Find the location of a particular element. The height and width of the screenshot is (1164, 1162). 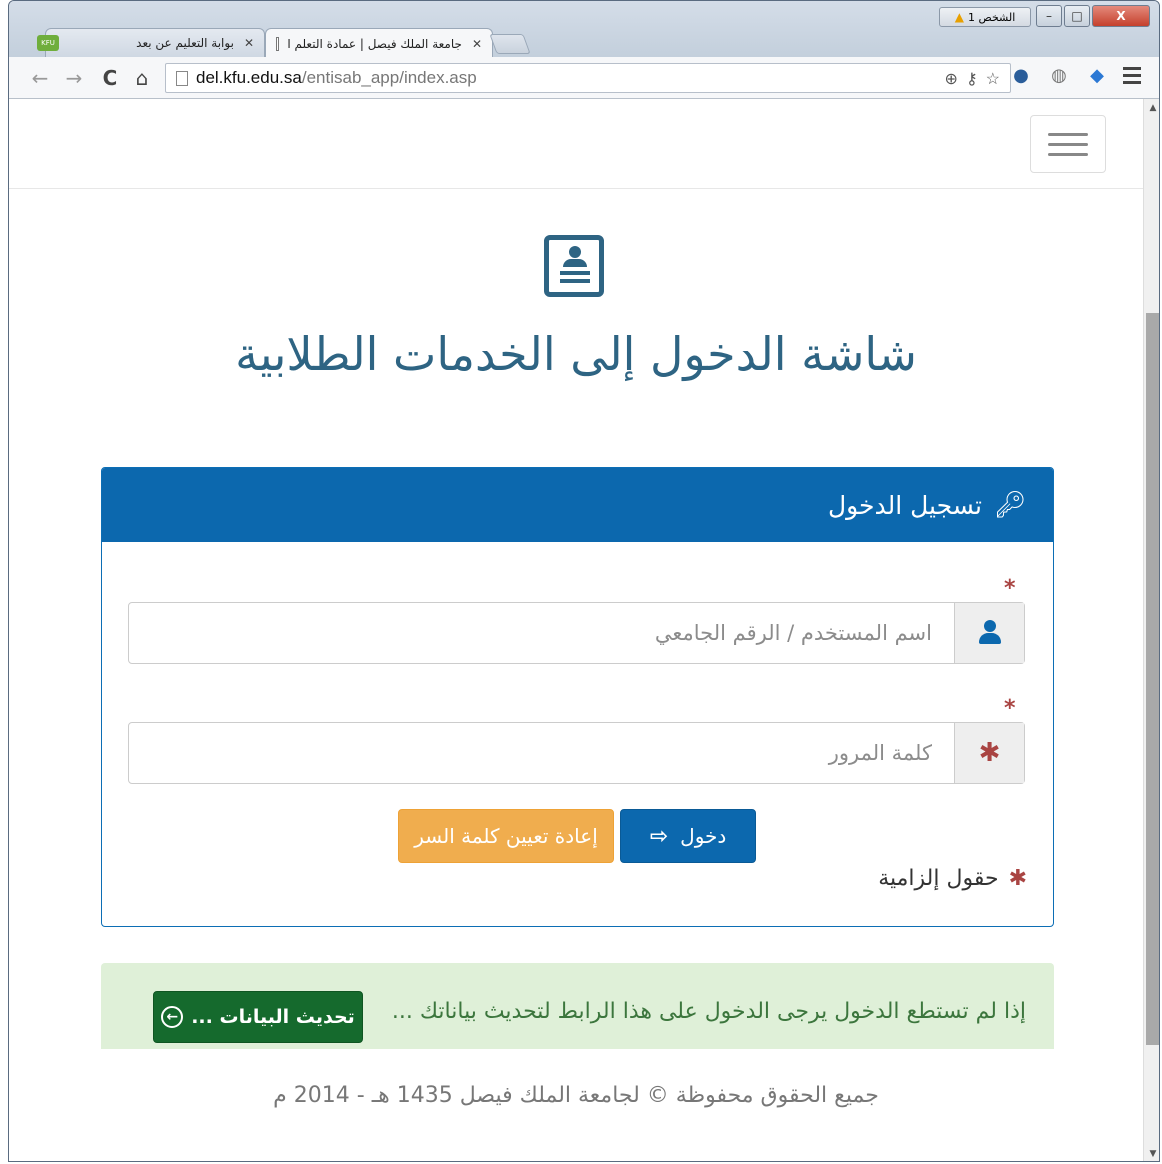

required-fields-note: ✱ حقول إلزامية is located at coordinates (952, 878).